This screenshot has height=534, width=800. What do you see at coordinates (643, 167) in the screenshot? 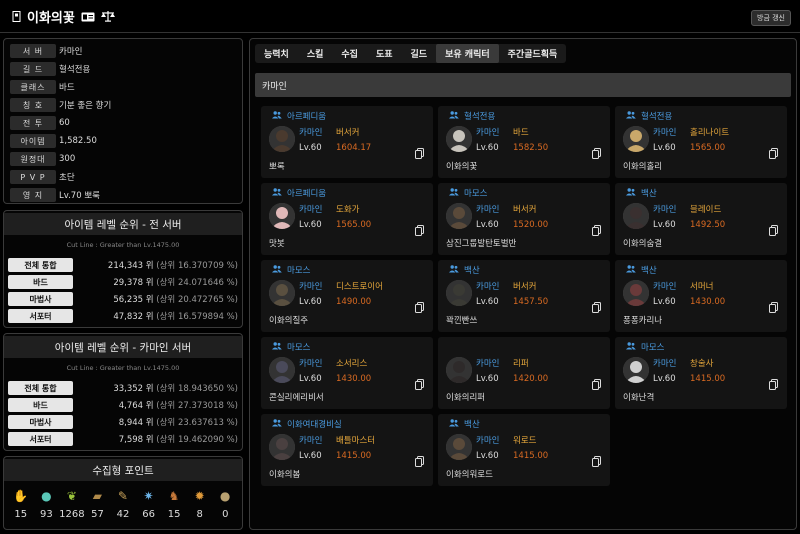
I see `character-name: 이화의홀리` at bounding box center [643, 167].